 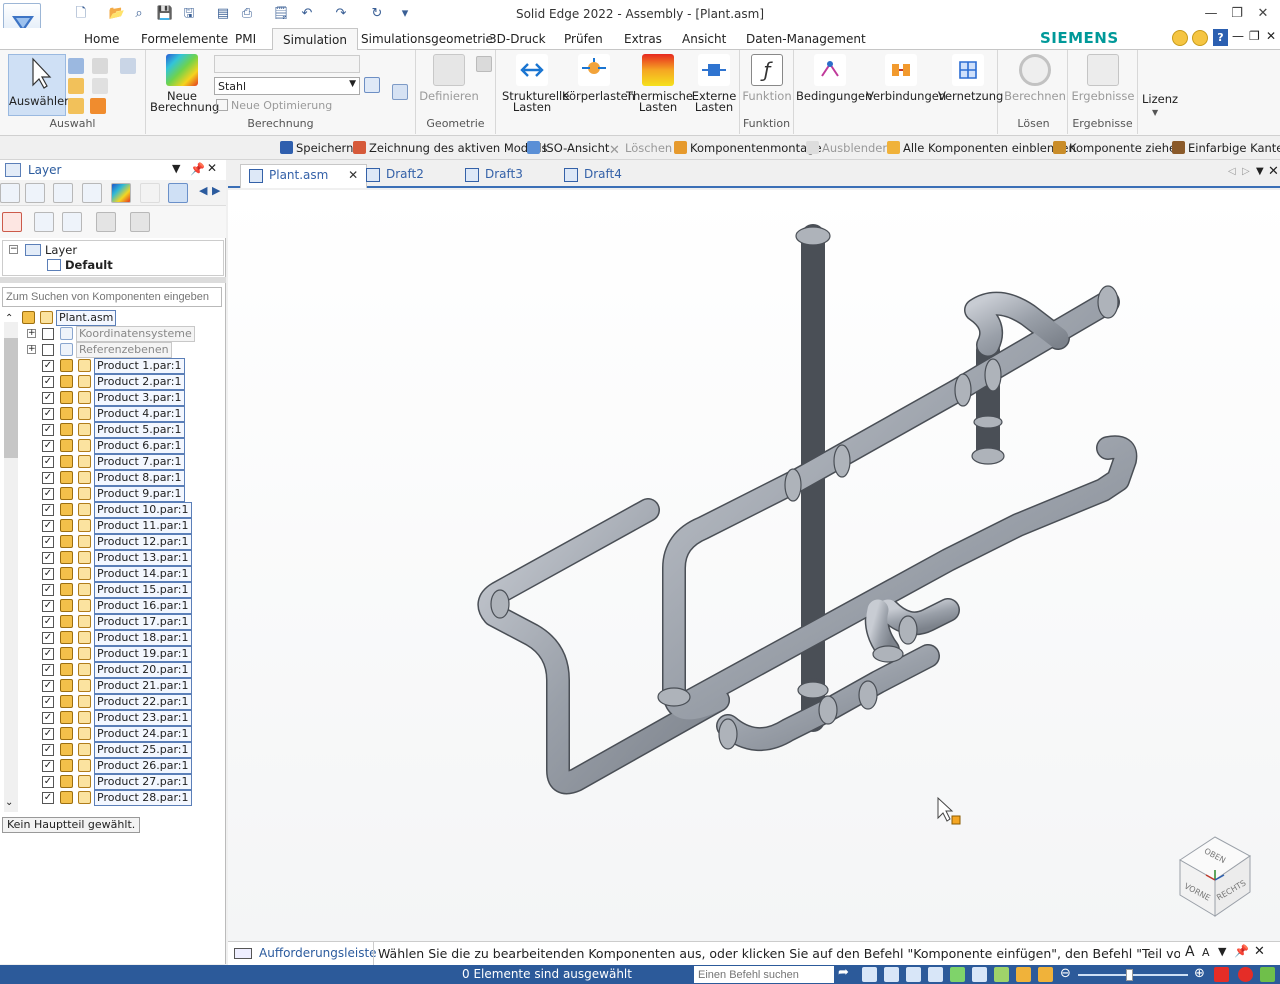 I want to click on study-dropdown, so click(x=287, y=64).